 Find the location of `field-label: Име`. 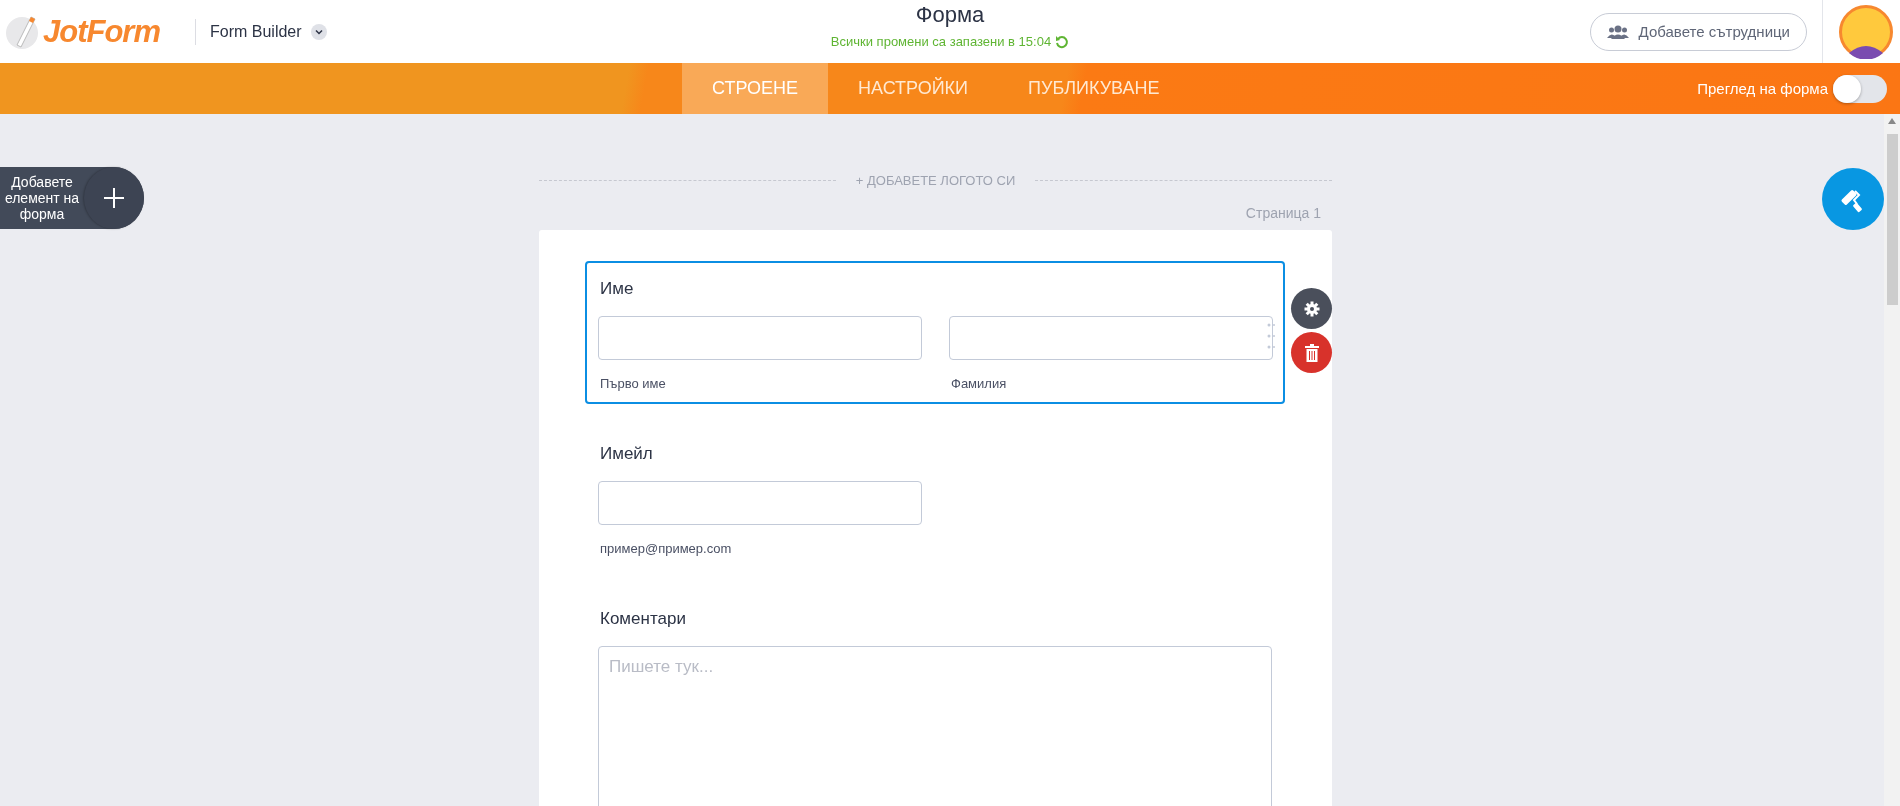

field-label: Име is located at coordinates (617, 289).